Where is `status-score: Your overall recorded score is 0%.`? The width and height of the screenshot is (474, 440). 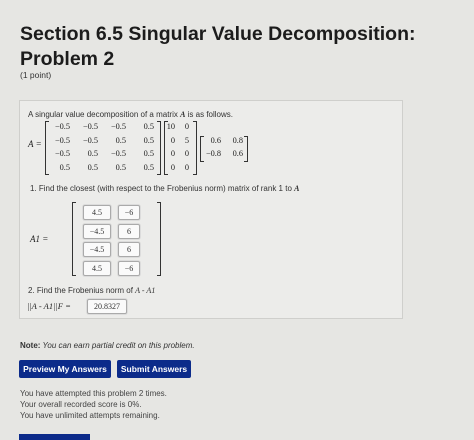 status-score: Your overall recorded score is 0%. is located at coordinates (81, 404).